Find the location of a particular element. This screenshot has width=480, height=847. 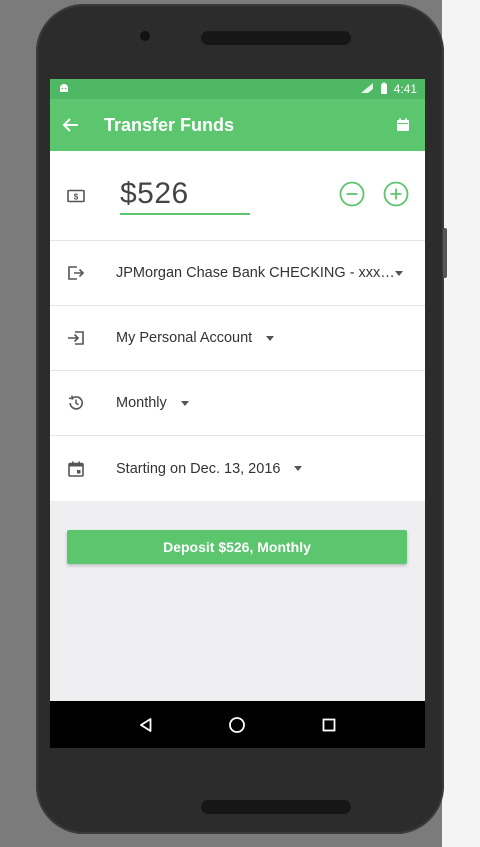

status-time: 4:41 is located at coordinates (405, 89).